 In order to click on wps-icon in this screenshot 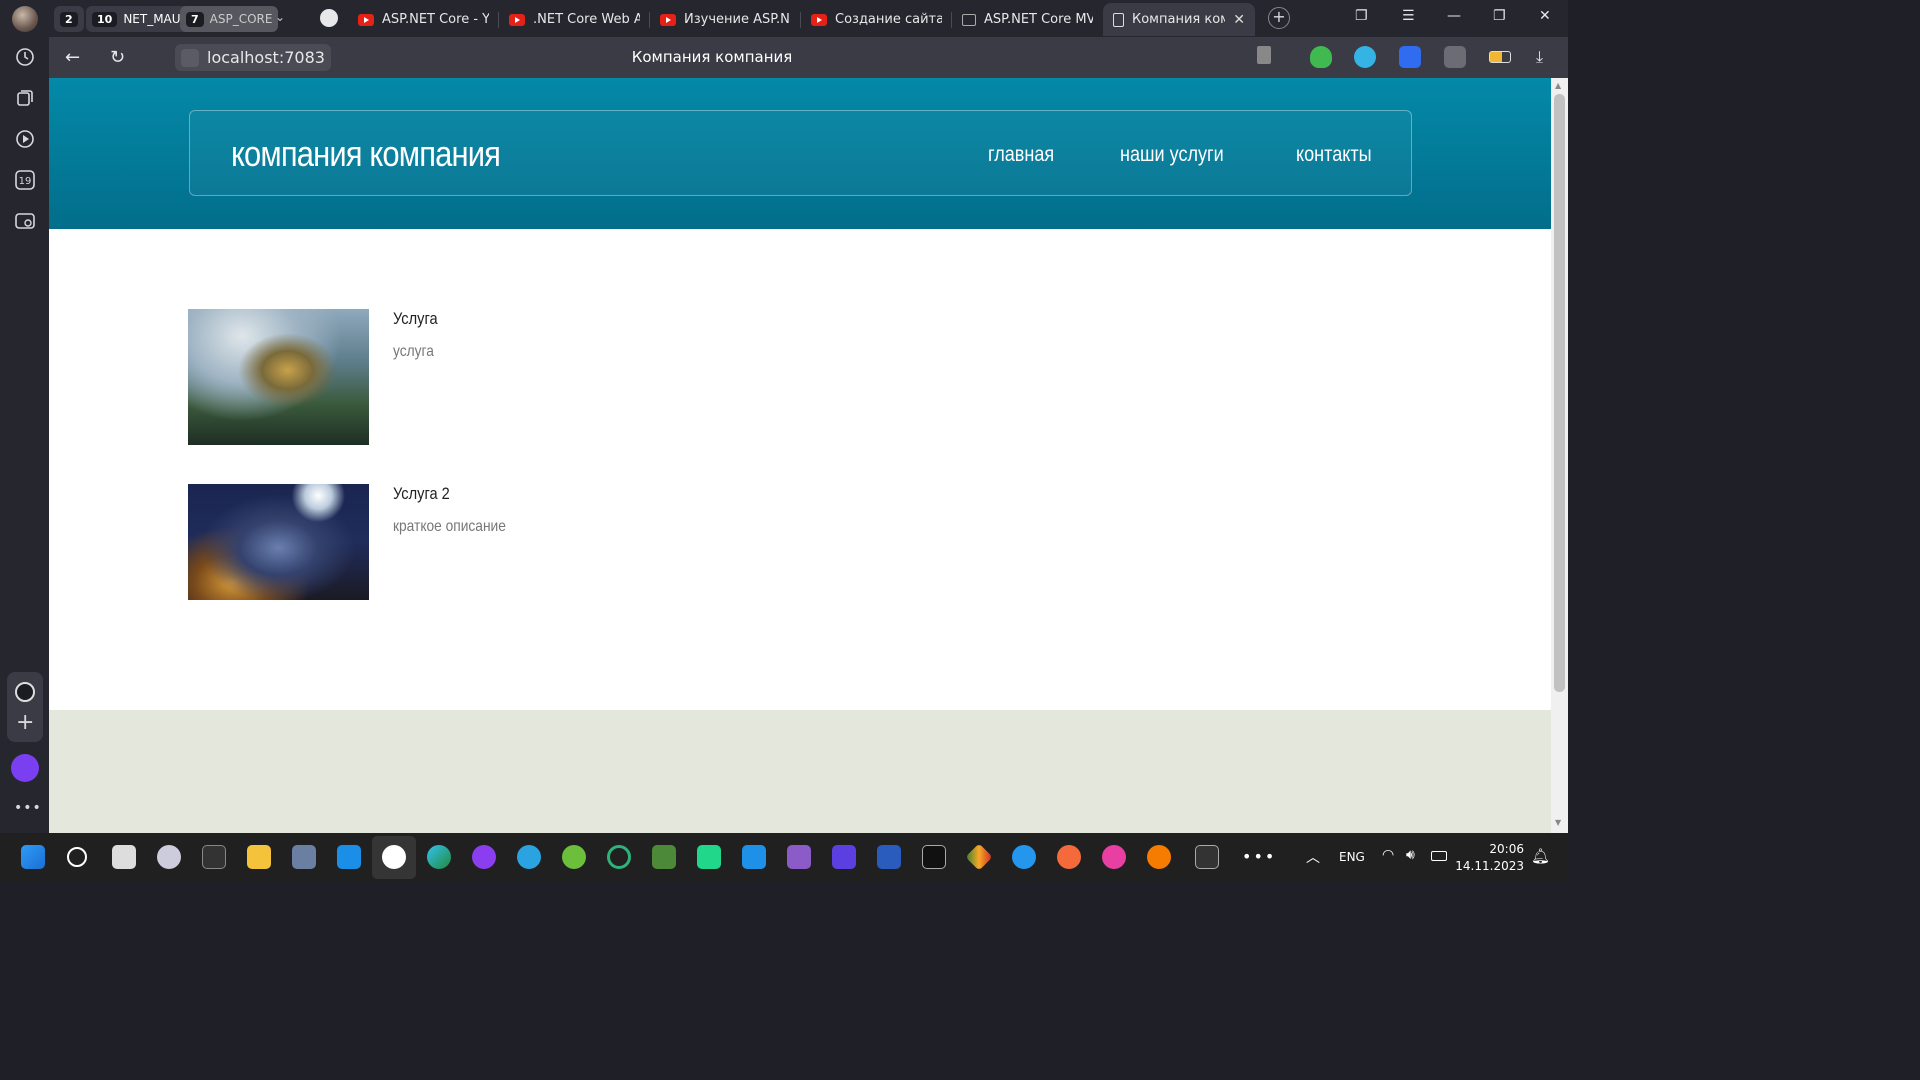, I will do `click(1114, 857)`.